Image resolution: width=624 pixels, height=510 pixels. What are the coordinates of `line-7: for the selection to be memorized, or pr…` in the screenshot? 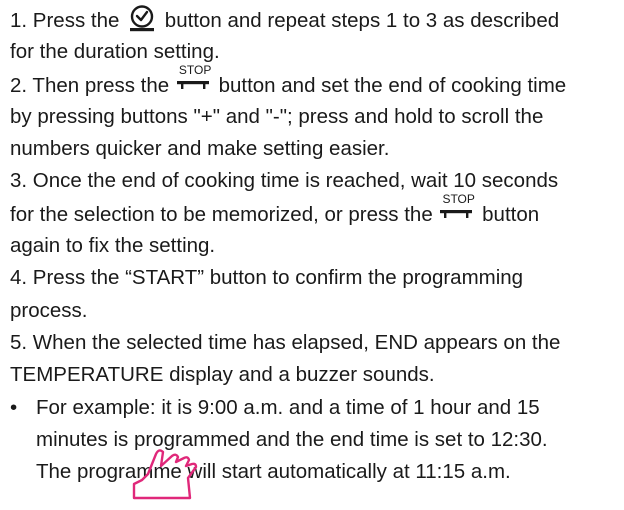 It's located at (315, 211).